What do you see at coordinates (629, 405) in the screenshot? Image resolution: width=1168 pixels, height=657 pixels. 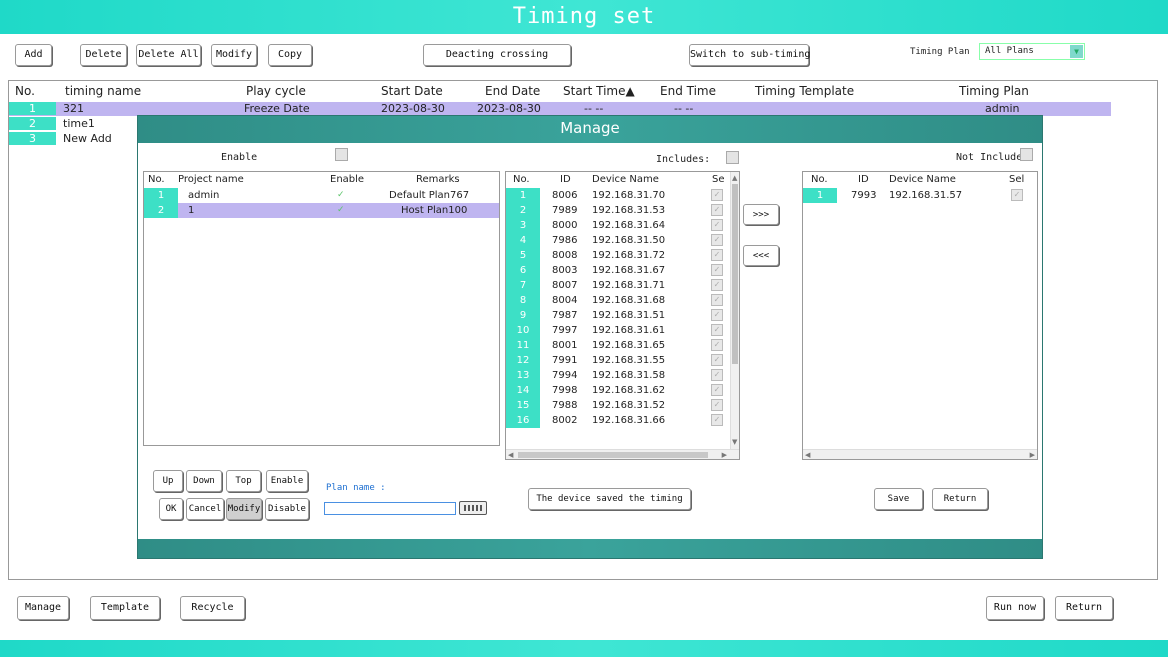 I see `device-name: 192.168.31.52` at bounding box center [629, 405].